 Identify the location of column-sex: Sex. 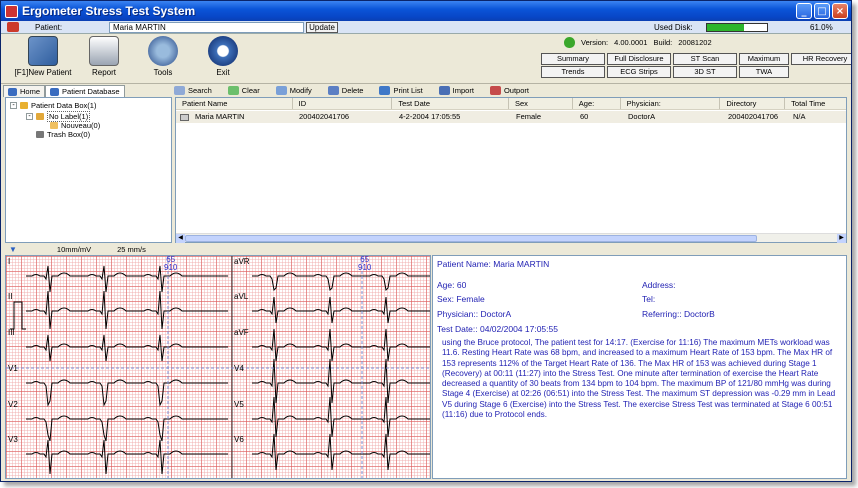
(541, 103).